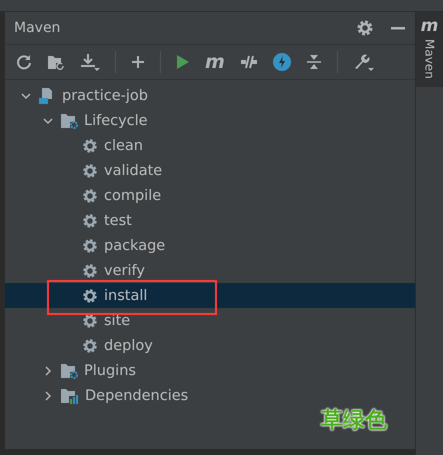 Image resolution: width=443 pixels, height=455 pixels. I want to click on lightning-icon, so click(281, 62).